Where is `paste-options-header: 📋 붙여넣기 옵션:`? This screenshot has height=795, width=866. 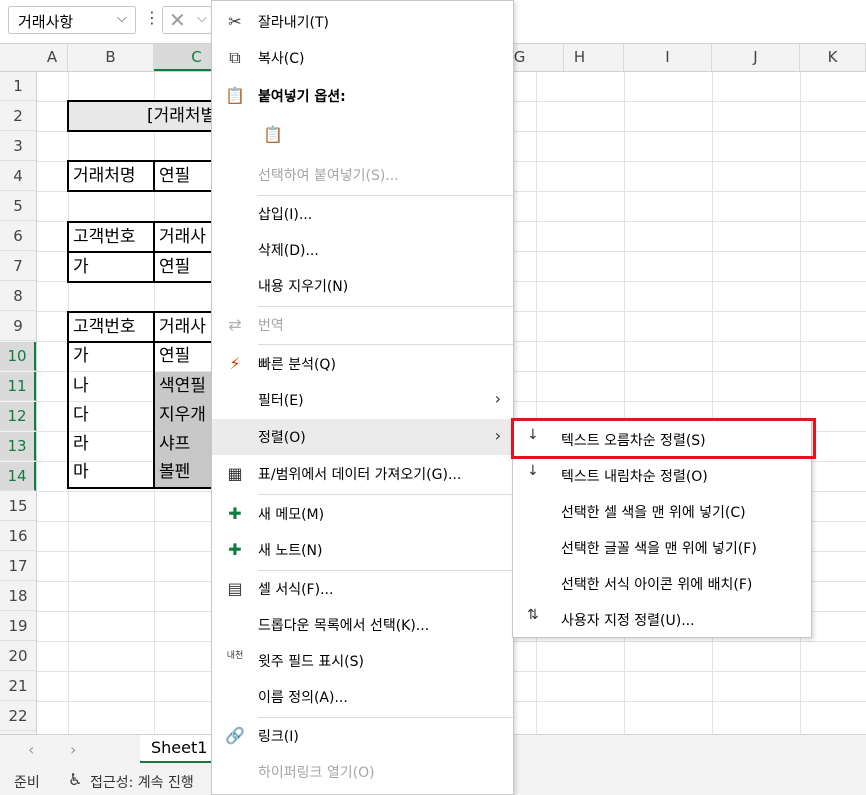 paste-options-header: 📋 붙여넣기 옵션: is located at coordinates (362, 96).